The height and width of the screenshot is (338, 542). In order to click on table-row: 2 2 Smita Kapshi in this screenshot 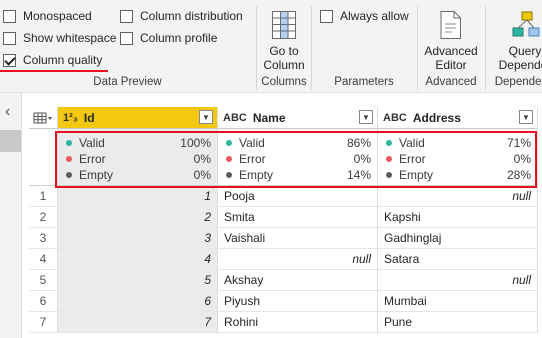, I will do `click(285, 217)`.